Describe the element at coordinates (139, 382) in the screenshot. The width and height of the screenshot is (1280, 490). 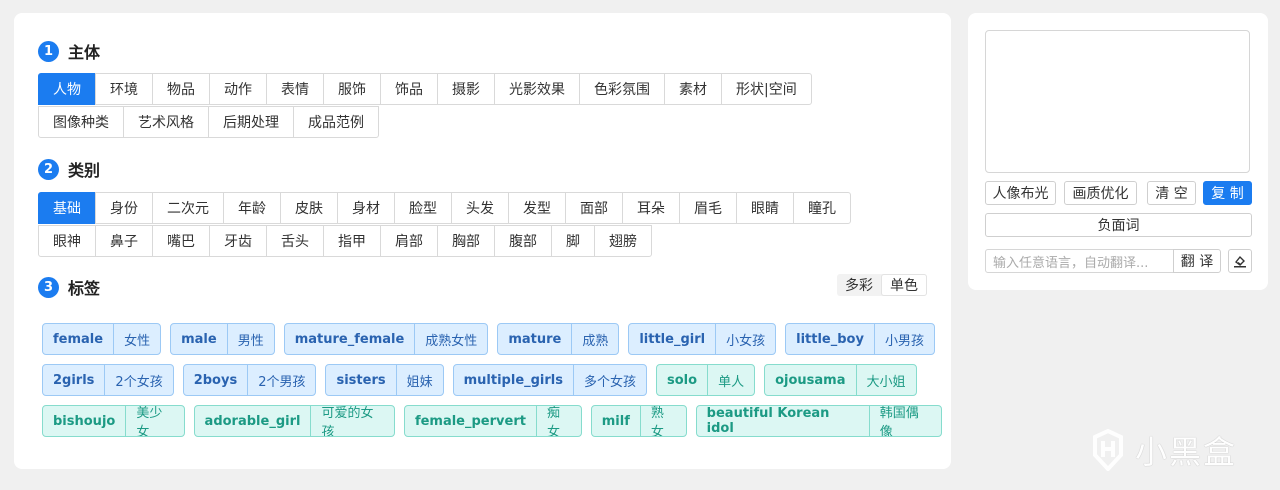
I see `tag-chinese: 2个女孩` at that location.